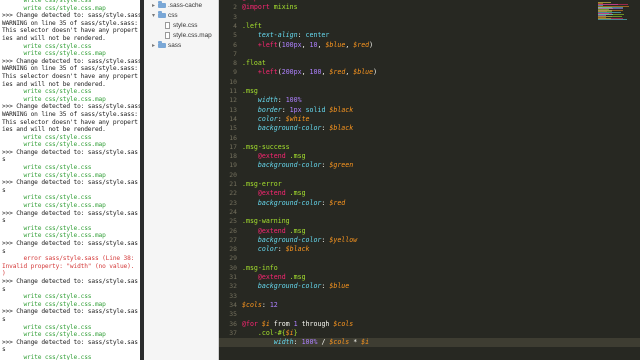  Describe the element at coordinates (297, 230) in the screenshot. I see `code-token: .msg` at that location.